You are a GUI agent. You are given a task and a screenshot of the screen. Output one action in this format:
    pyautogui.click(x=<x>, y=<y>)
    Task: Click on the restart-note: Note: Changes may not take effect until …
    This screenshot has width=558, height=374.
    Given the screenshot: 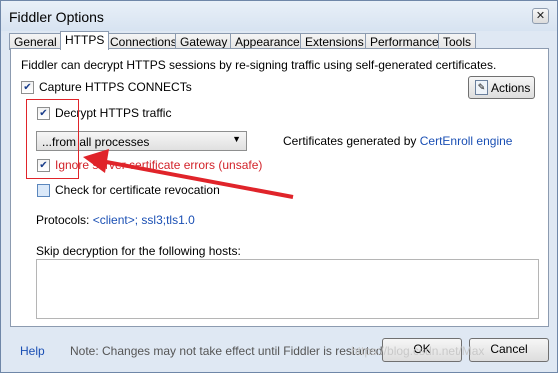 What is the action you would take?
    pyautogui.click(x=228, y=351)
    